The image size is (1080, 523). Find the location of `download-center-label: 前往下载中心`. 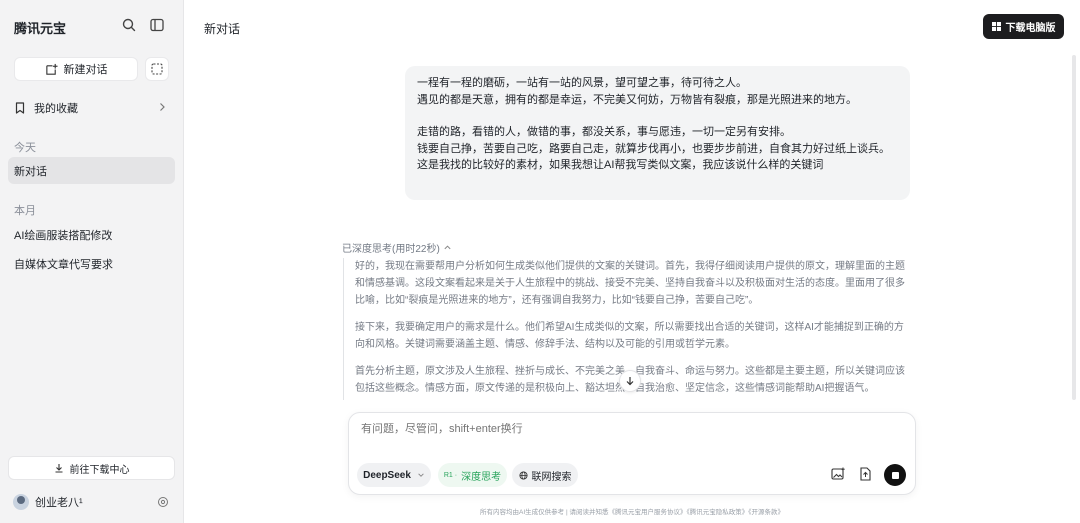

download-center-label: 前往下载中心 is located at coordinates (99, 470).